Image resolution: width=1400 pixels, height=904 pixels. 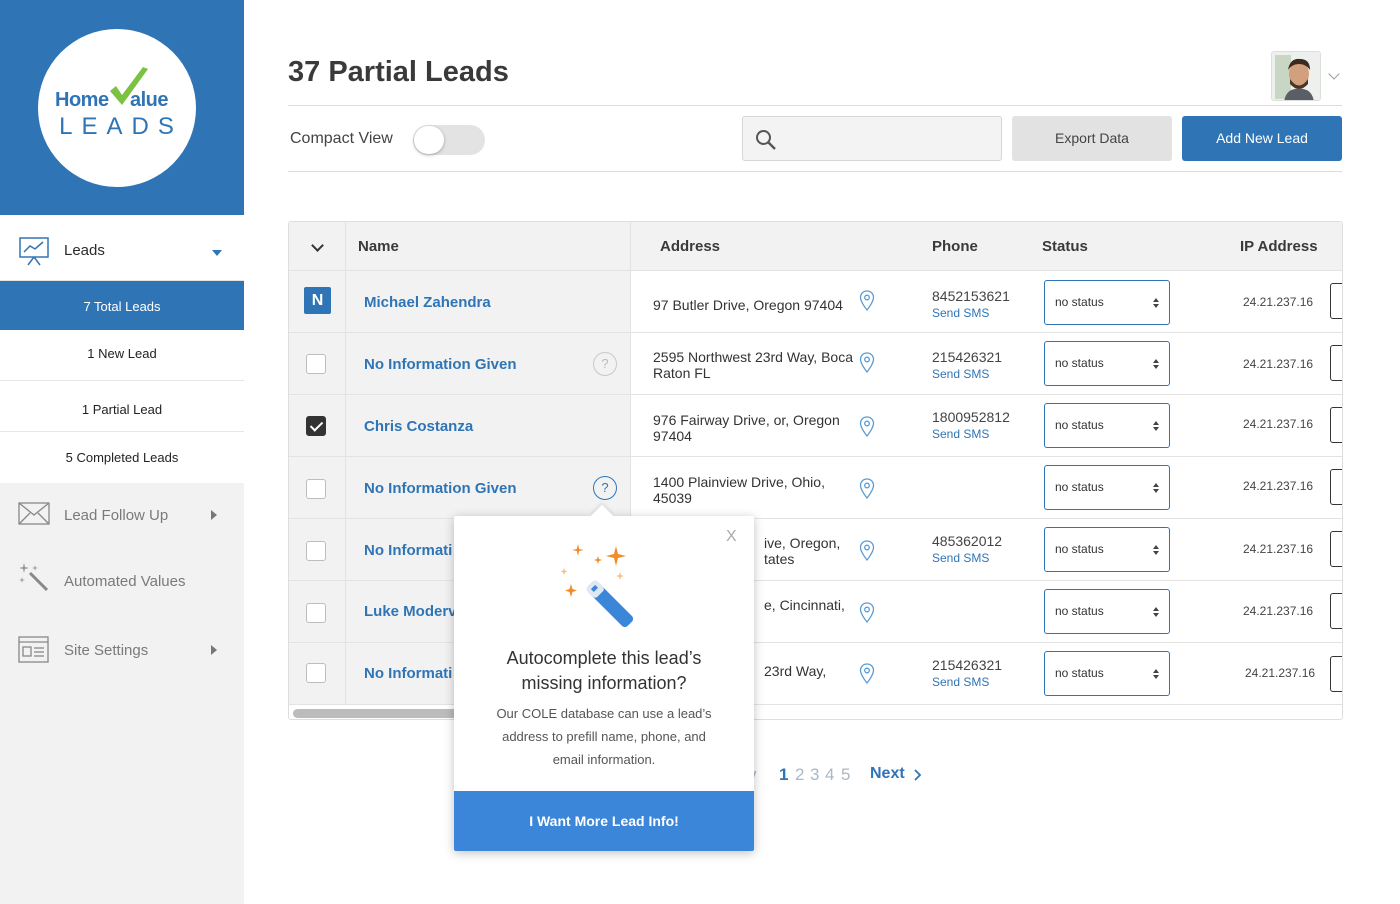 I want to click on sidebar-subitem-total-leads: 7 Total Leads, so click(x=122, y=305).